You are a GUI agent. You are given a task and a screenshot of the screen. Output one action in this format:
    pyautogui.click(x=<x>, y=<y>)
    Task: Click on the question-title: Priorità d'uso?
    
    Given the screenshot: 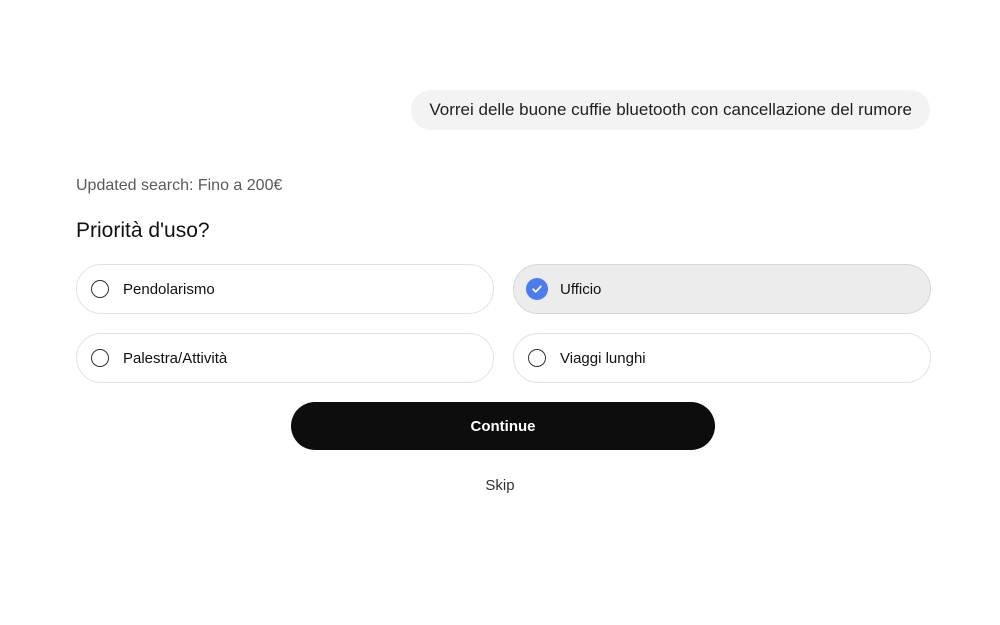 What is the action you would take?
    pyautogui.click(x=143, y=230)
    